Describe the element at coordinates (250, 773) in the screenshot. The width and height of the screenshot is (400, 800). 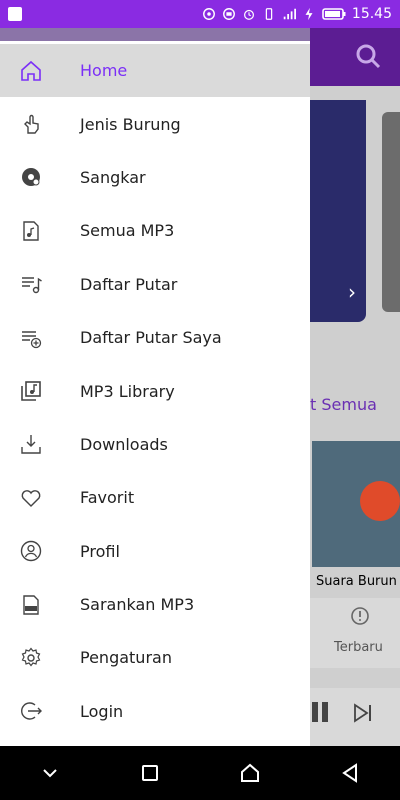
I see `home-button-icon` at that location.